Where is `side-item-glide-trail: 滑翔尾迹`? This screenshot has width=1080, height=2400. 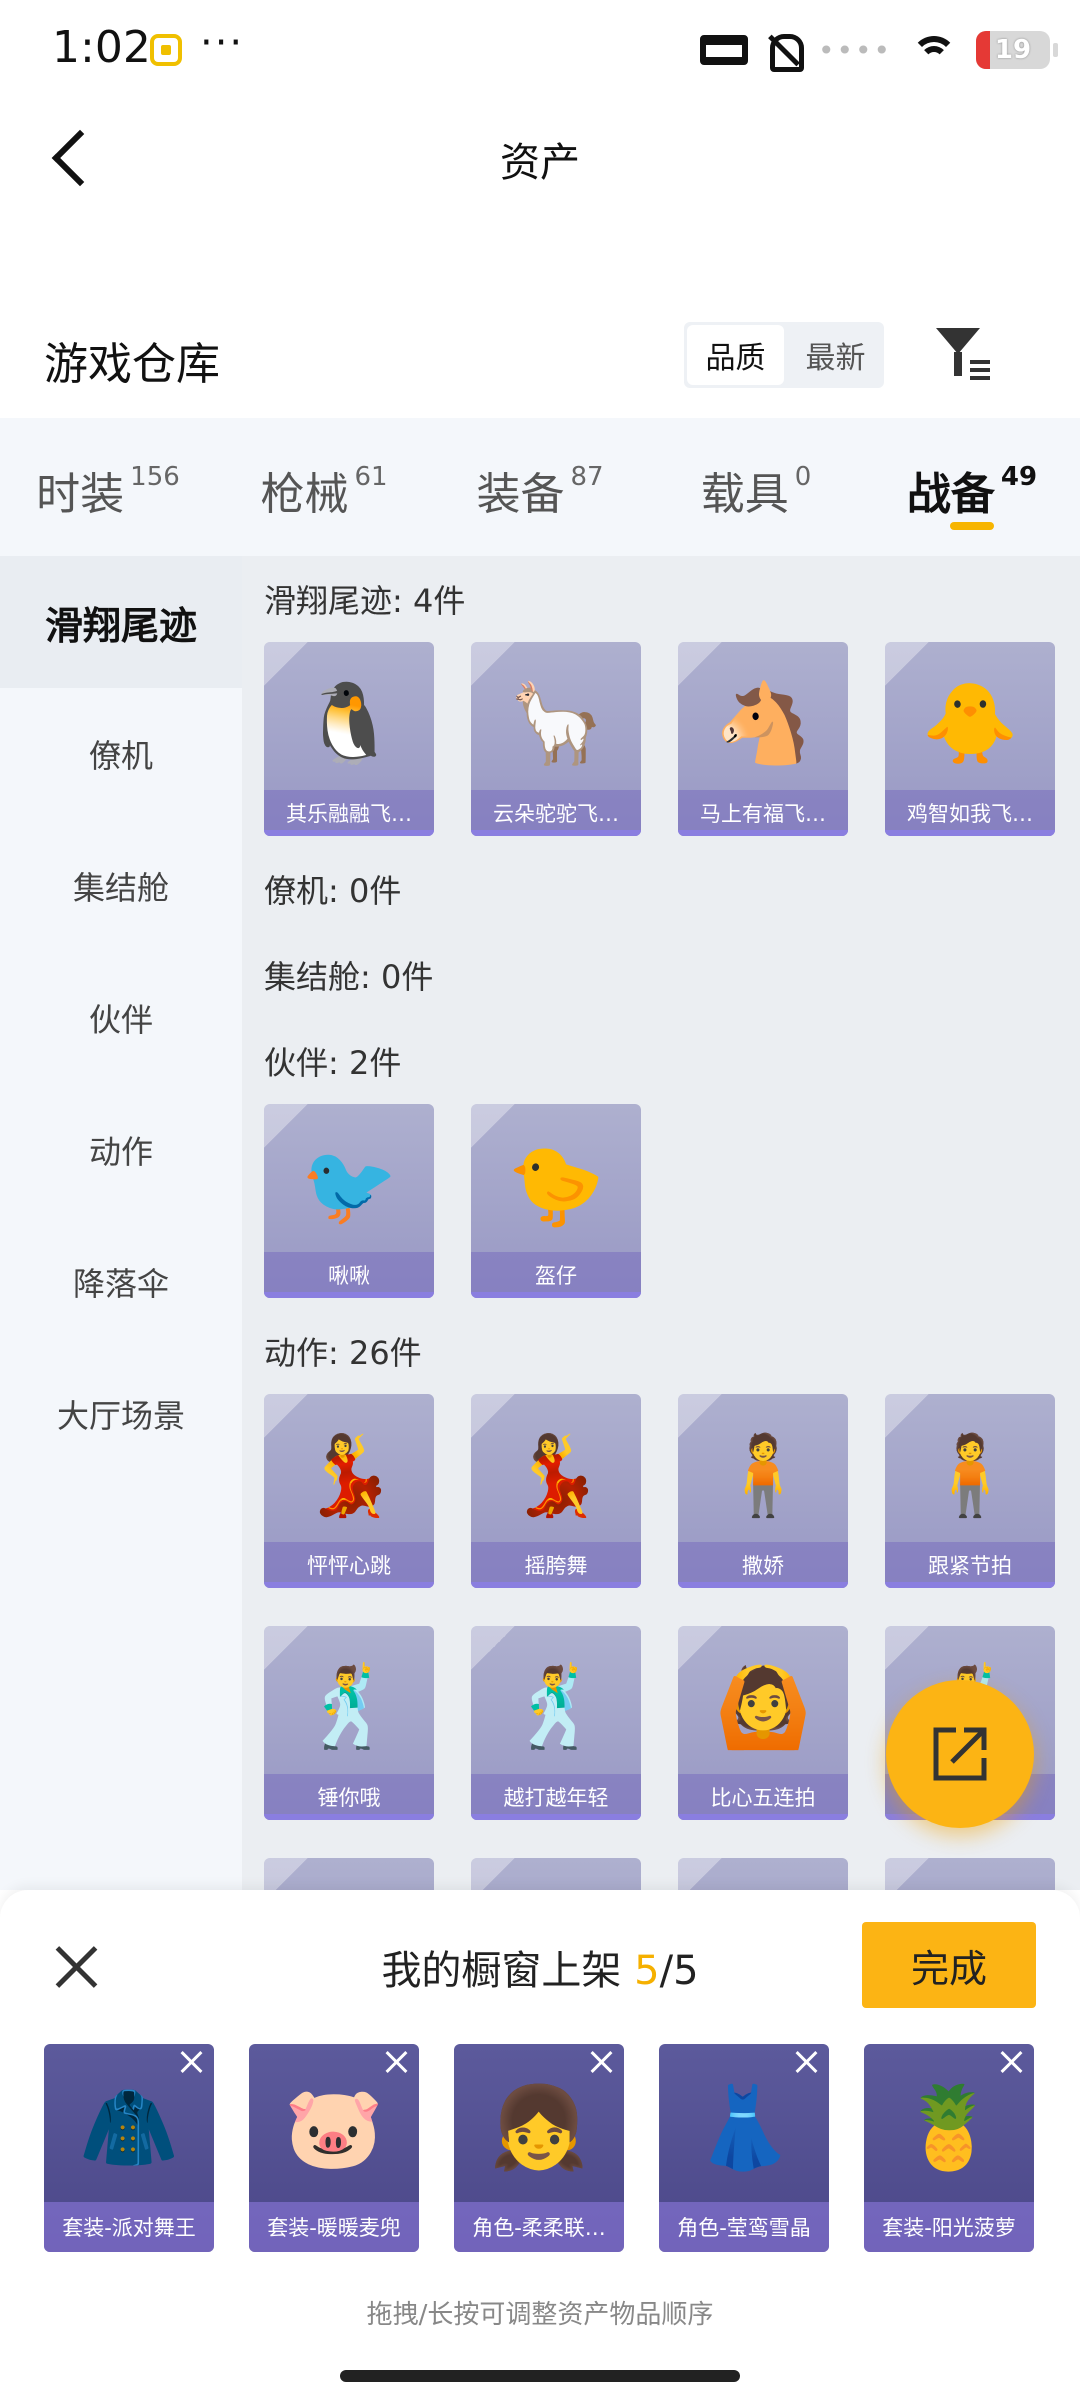
side-item-glide-trail: 滑翔尾迹 is located at coordinates (121, 622).